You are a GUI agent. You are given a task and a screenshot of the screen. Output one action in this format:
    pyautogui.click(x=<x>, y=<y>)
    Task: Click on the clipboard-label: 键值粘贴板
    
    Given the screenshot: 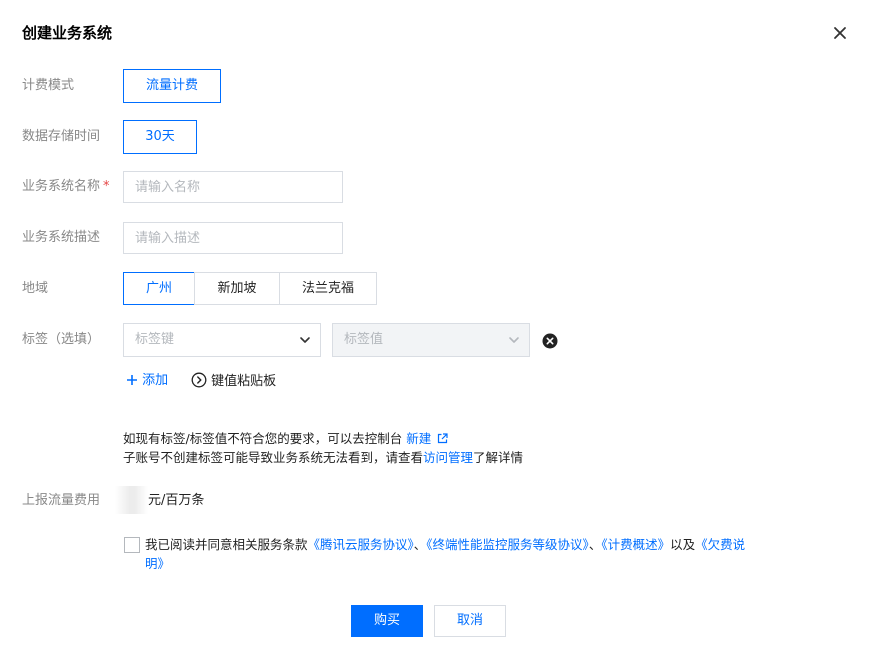 What is the action you would take?
    pyautogui.click(x=244, y=381)
    